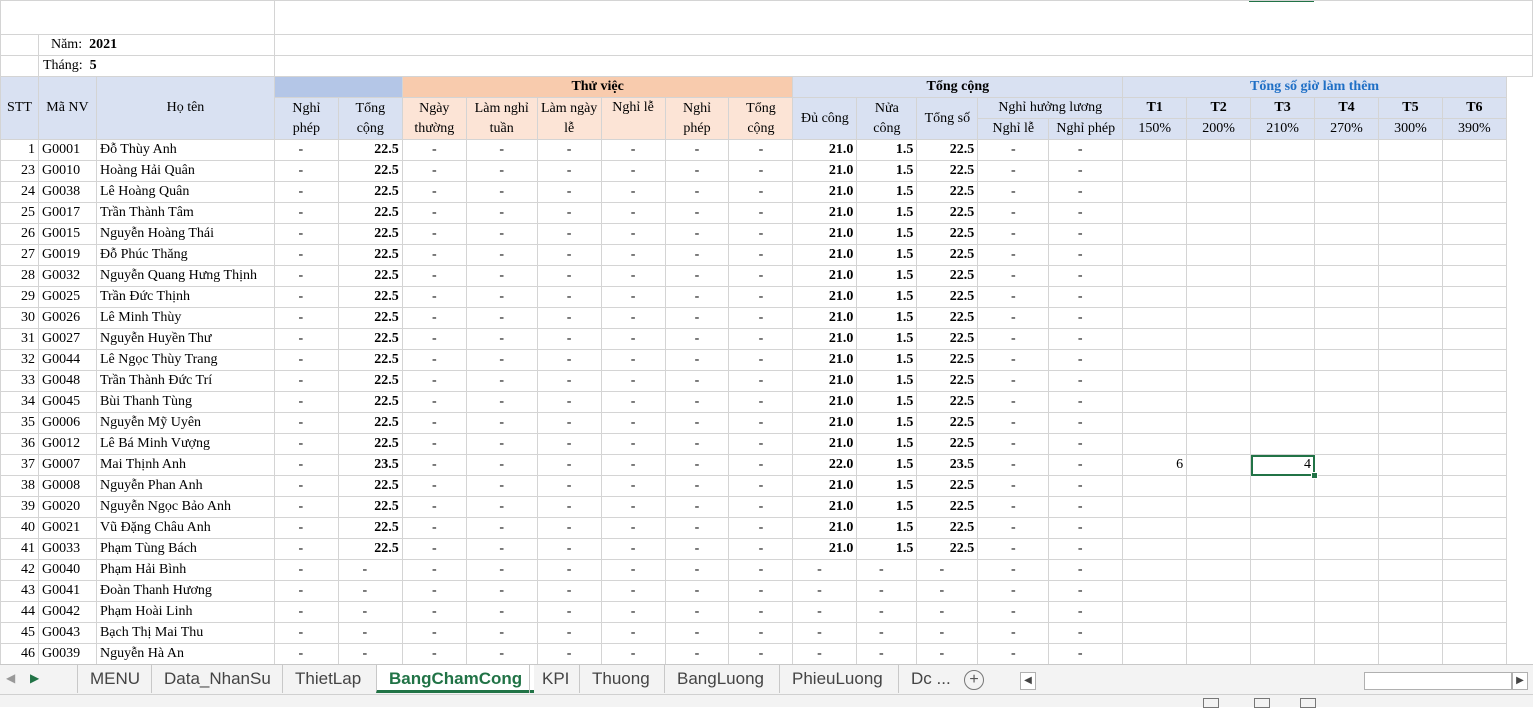  Describe the element at coordinates (217, 679) in the screenshot. I see `tab-data-nhansu: Data_NhanSu` at that location.